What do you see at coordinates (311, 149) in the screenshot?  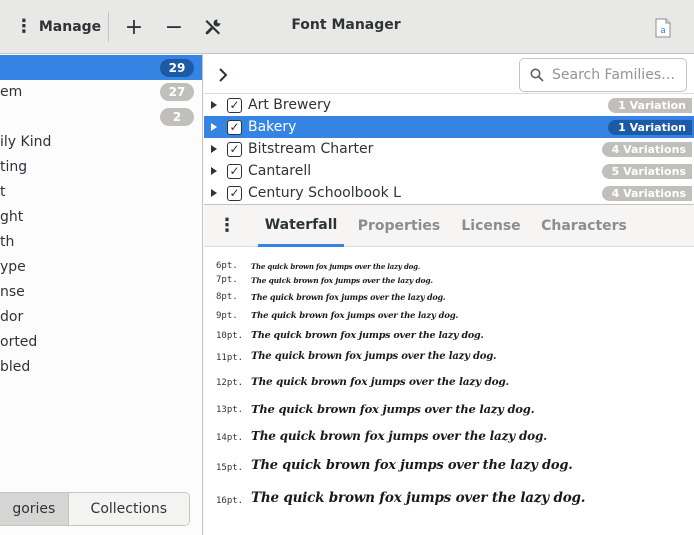 I see `font-family-name: Bitstream Charter` at bounding box center [311, 149].